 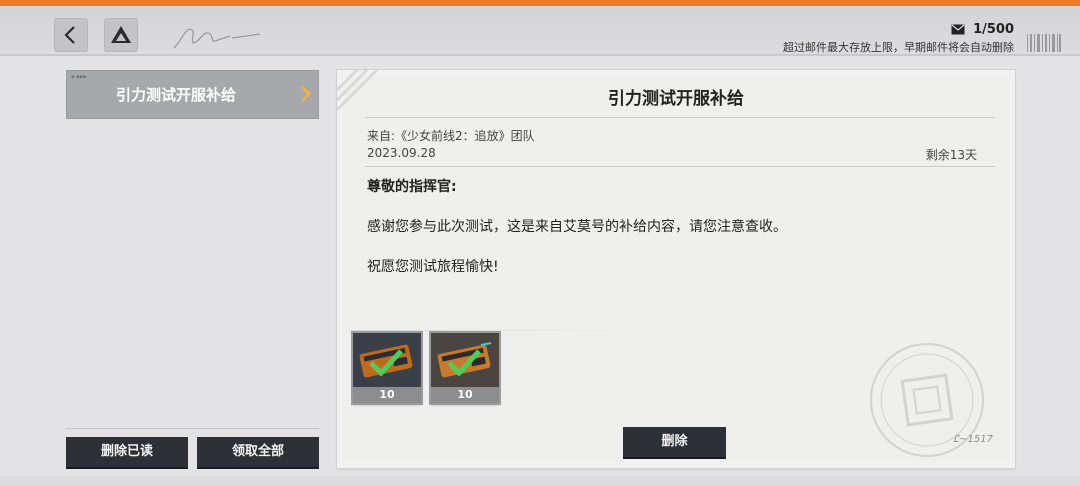 I want to click on claim-all-button: 领取全部, so click(x=258, y=453).